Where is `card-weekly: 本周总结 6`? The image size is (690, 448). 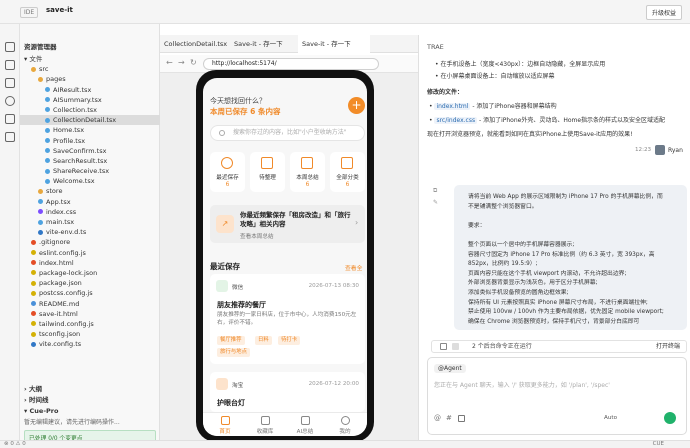
card-weekly: 本周总结 6 is located at coordinates (307, 172).